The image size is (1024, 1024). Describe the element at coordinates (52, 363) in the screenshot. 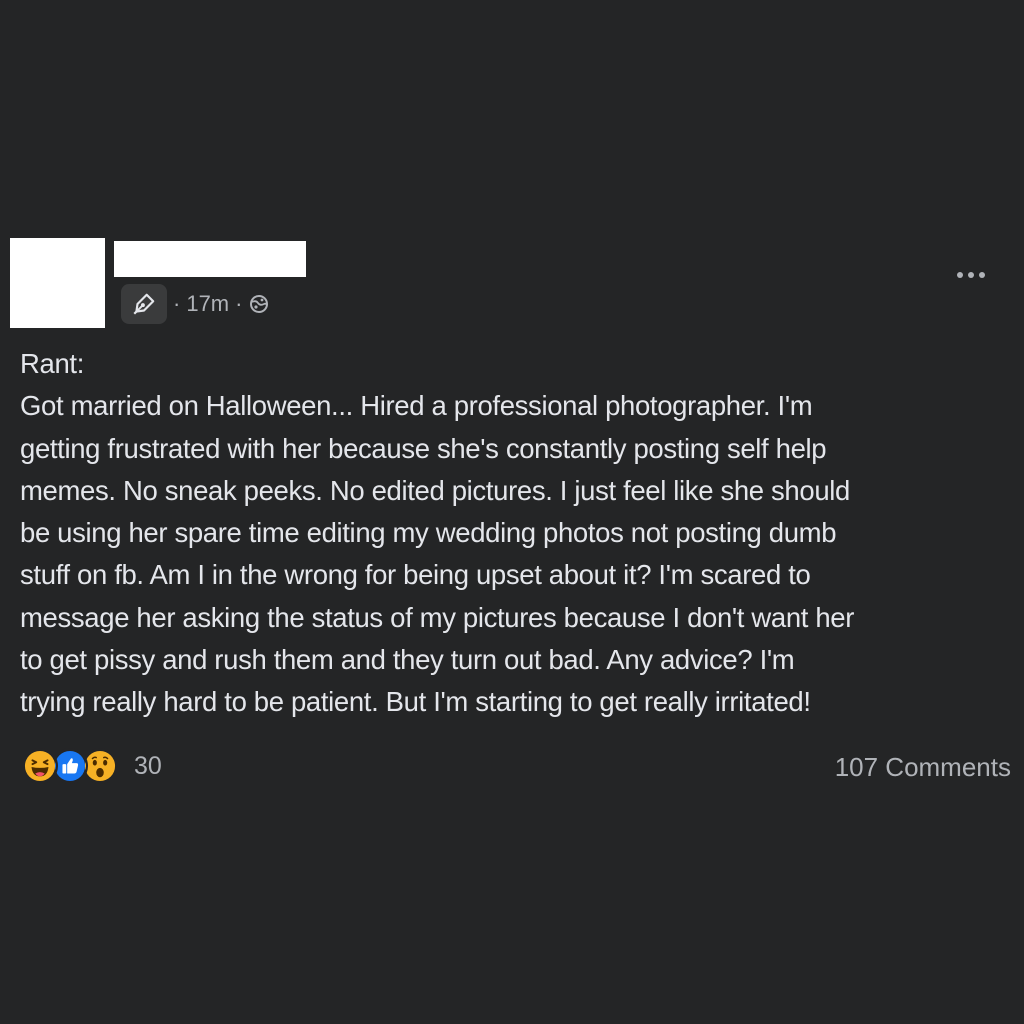

I see `post-text-line: Rant:` at that location.